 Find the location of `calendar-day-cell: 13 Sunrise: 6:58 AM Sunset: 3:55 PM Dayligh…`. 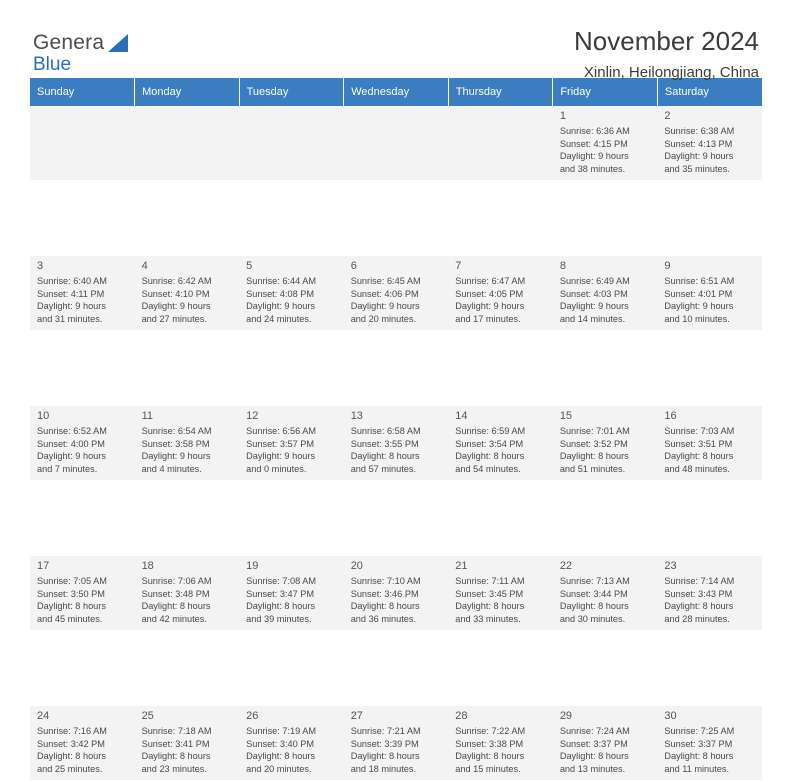

calendar-day-cell: 13 Sunrise: 6:58 AM Sunset: 3:55 PM Dayligh… is located at coordinates (396, 443).